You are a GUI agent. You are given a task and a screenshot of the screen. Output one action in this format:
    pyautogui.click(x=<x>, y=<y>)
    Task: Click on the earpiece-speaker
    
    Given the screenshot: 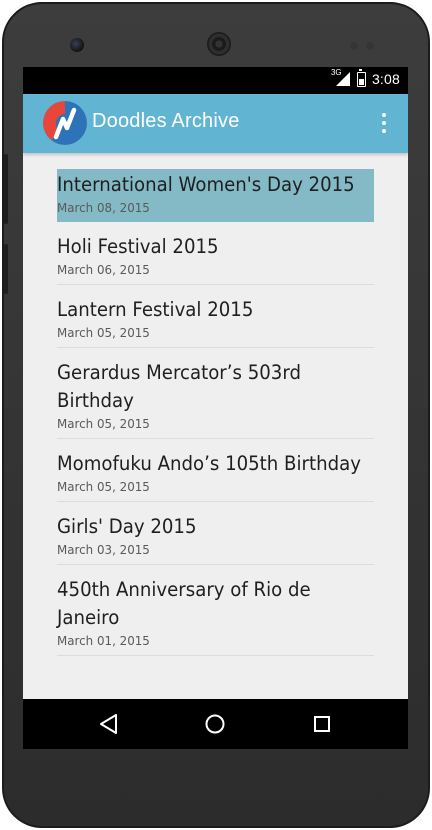 What is the action you would take?
    pyautogui.click(x=219, y=44)
    